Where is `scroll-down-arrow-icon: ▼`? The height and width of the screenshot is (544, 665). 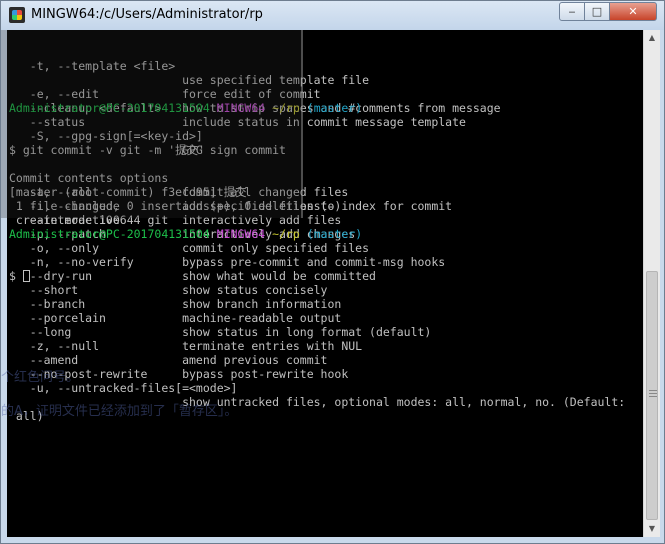
scroll-down-arrow-icon: ▼ is located at coordinates (652, 529).